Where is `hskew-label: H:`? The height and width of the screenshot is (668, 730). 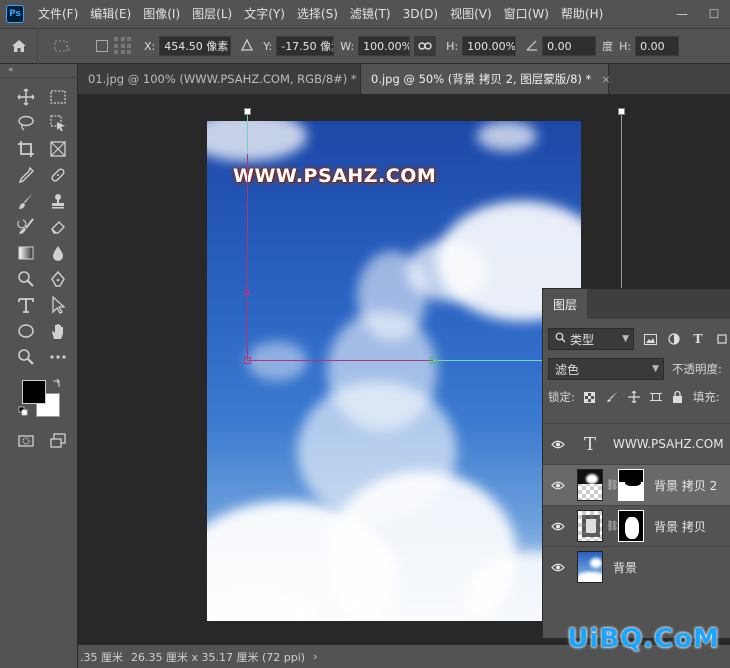 hskew-label: H: is located at coordinates (625, 46).